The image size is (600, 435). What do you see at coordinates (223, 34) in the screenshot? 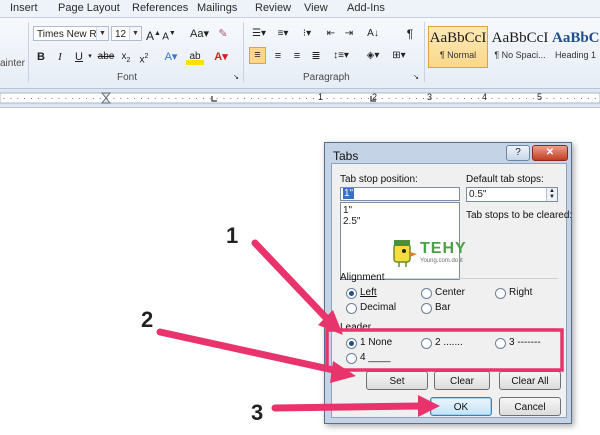
I see `clear-formatting-icon: ✎` at bounding box center [223, 34].